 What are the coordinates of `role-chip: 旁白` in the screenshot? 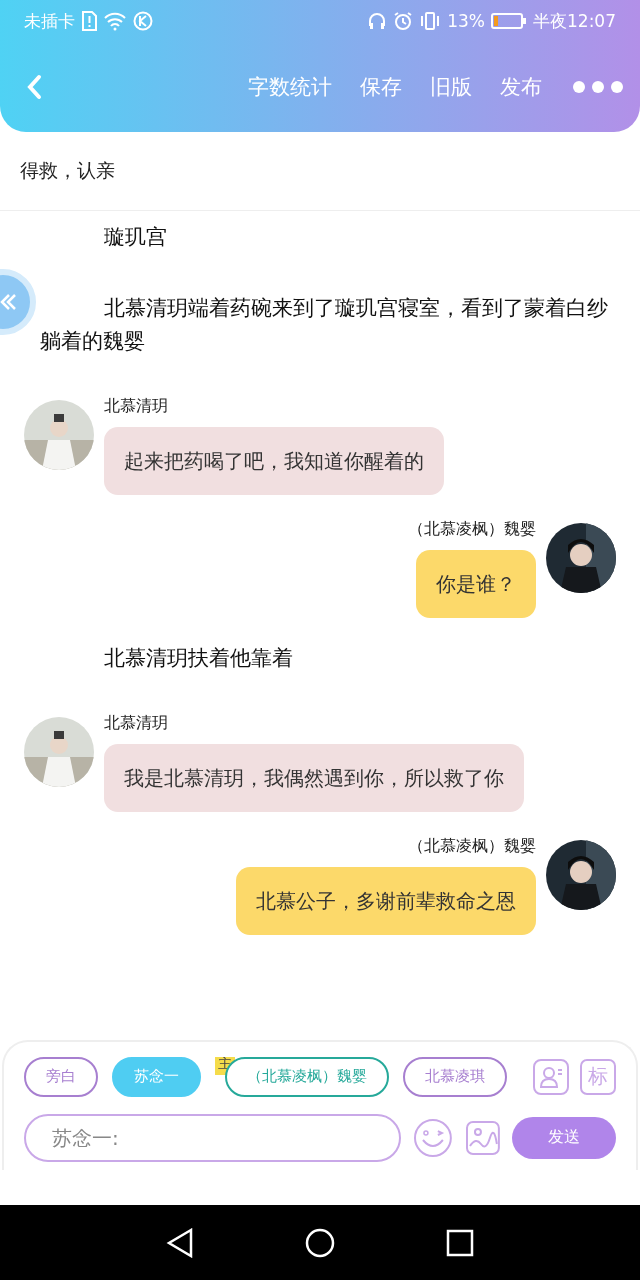 It's located at (61, 1076).